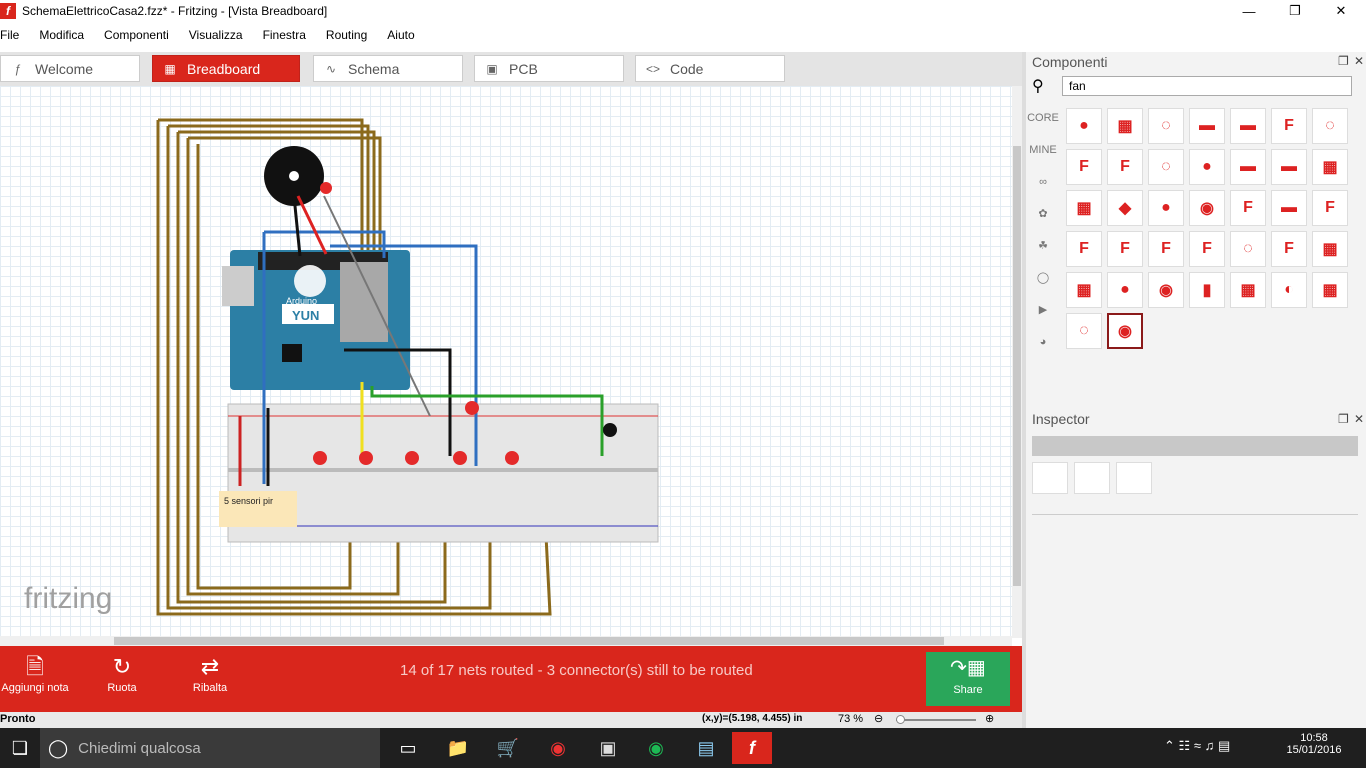  Describe the element at coordinates (68, 598) in the screenshot. I see `fritzing-watermark: fritzing` at that location.